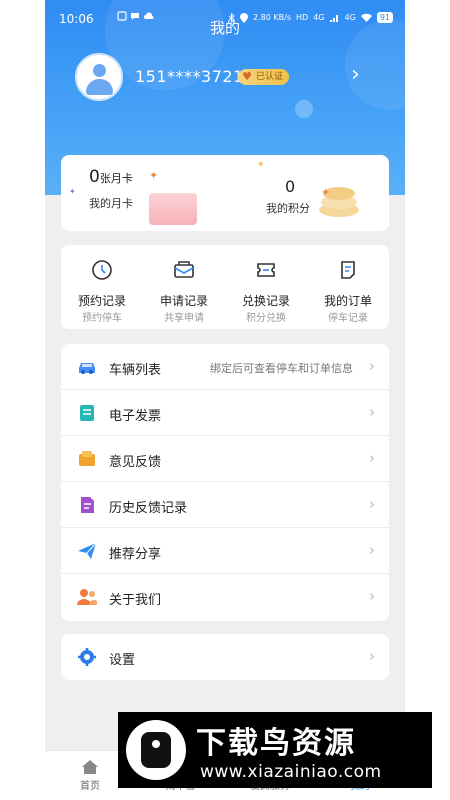 Image resolution: width=450 pixels, height=800 pixels. What do you see at coordinates (270, 77) in the screenshot?
I see `verified-label: 已认证` at bounding box center [270, 77].